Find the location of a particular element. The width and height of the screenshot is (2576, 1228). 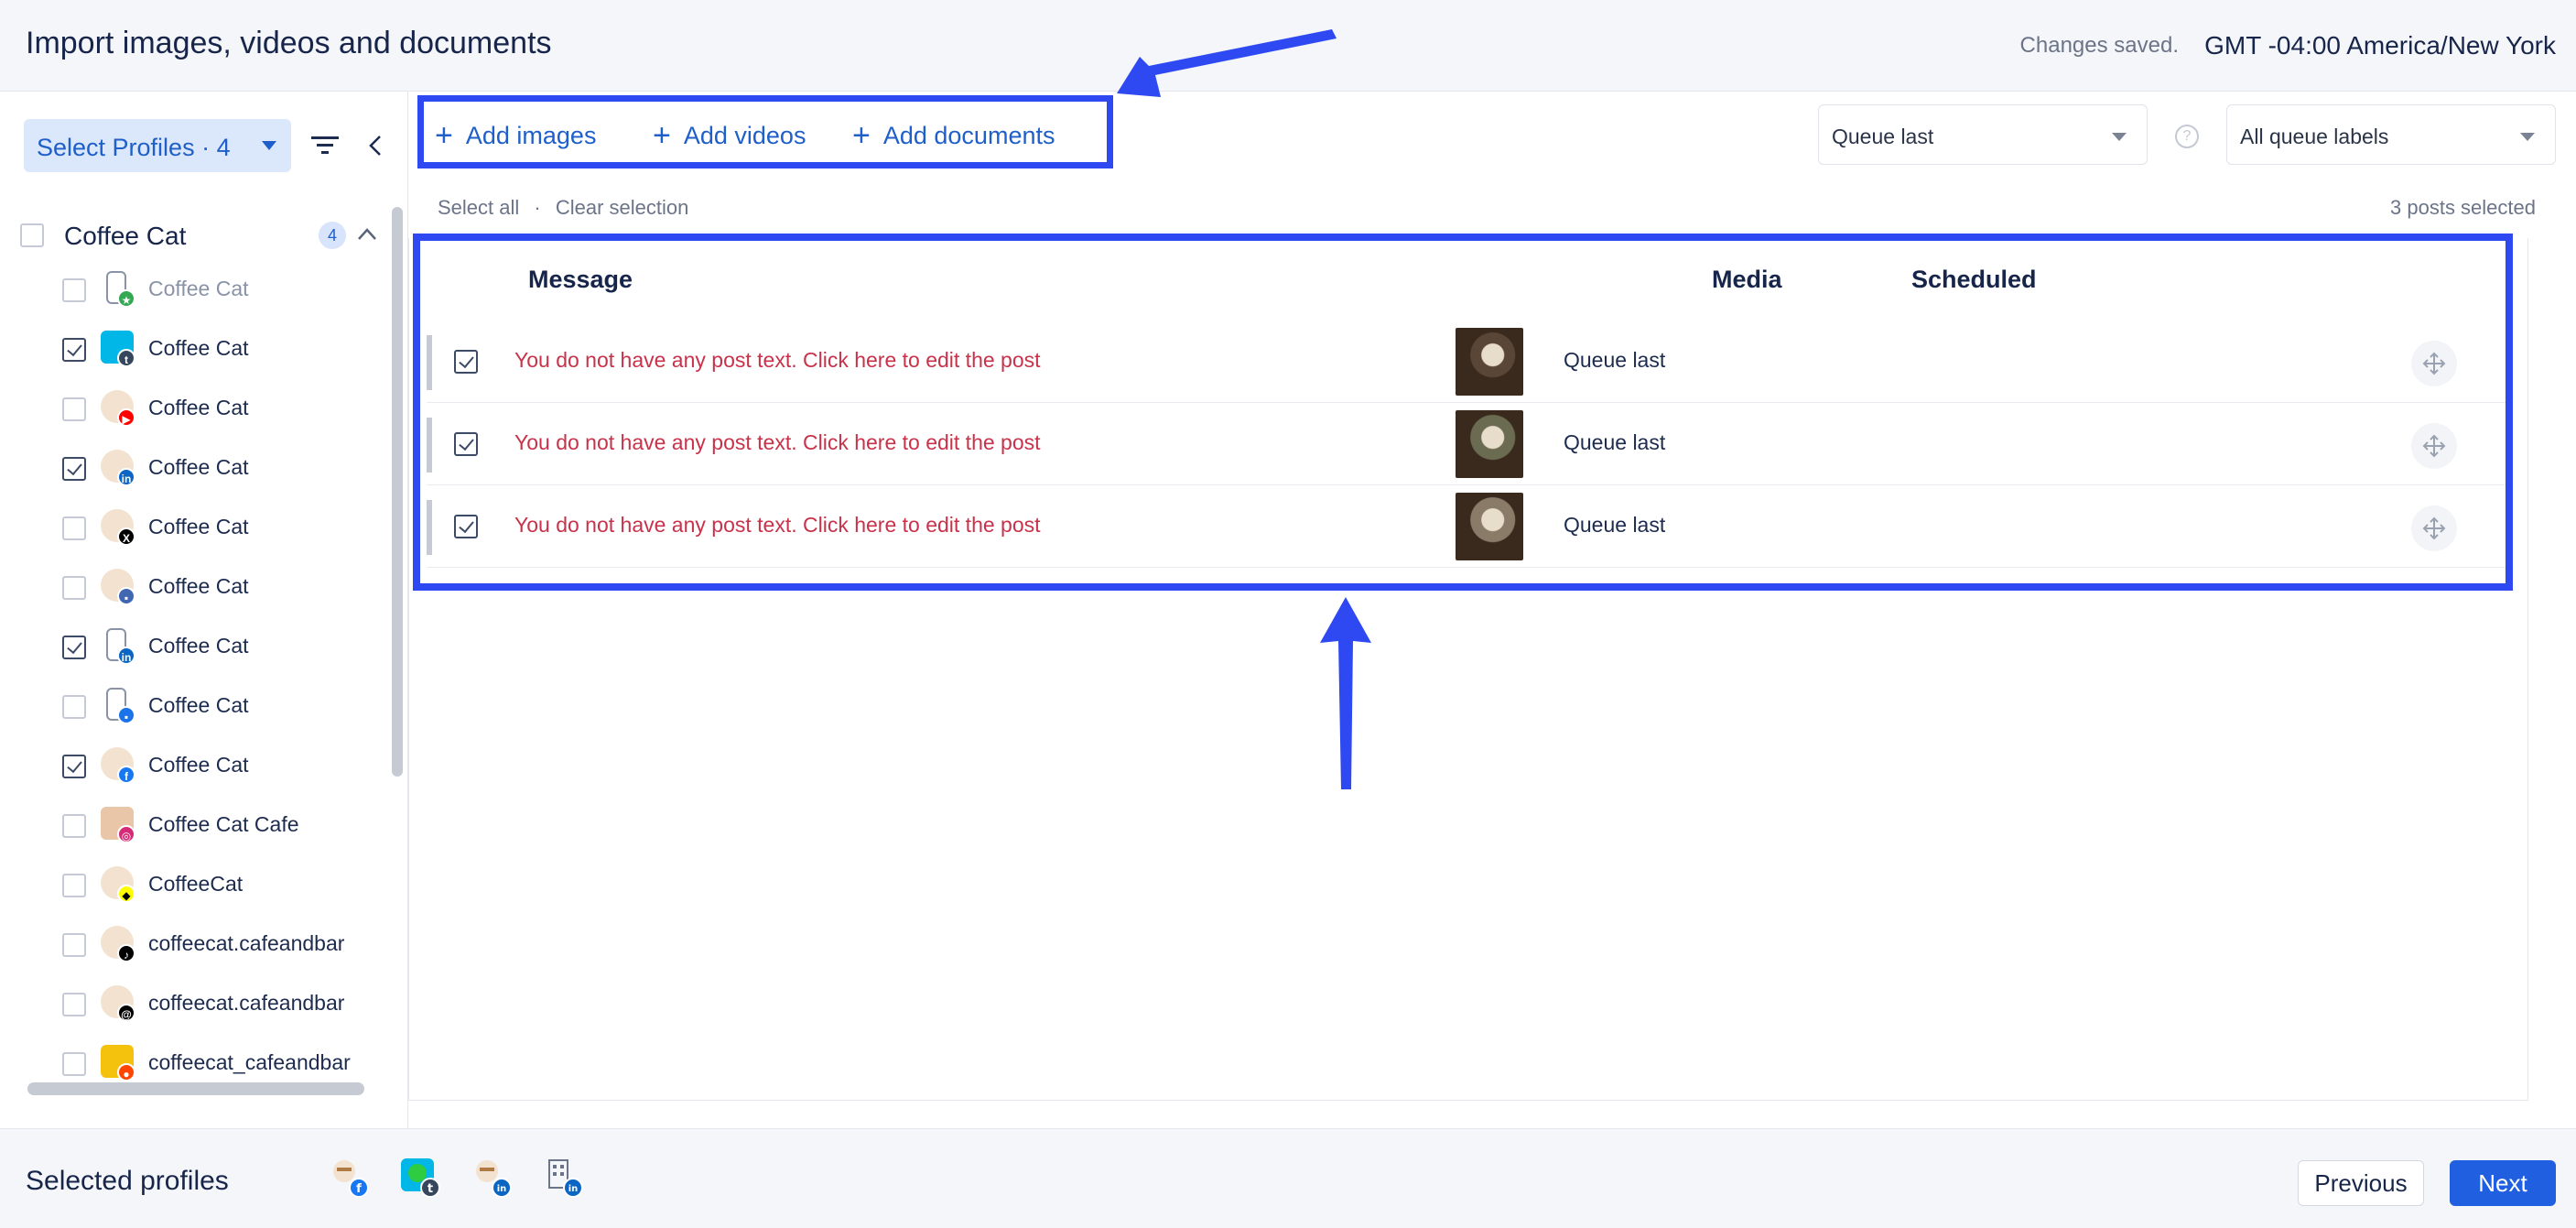

select-profiles-label: Select Profiles · 4 is located at coordinates (134, 147).